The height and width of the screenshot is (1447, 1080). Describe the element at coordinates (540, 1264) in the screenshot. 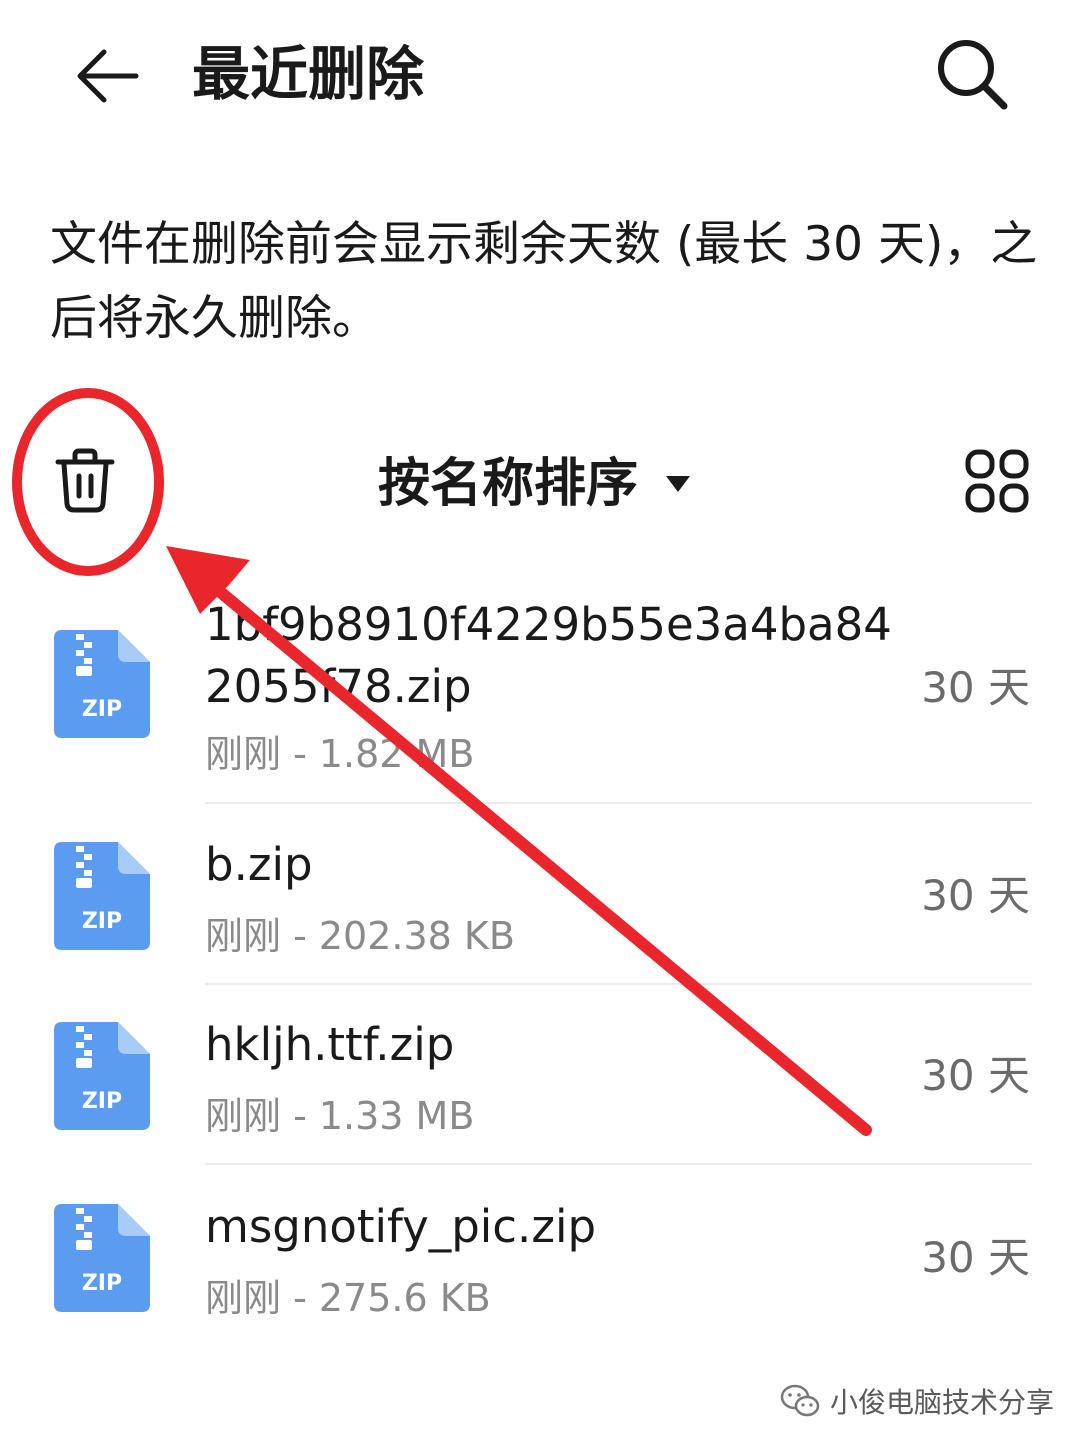

I see `file-list-item: ZIP msgnotify_pic.zip 刚刚 - 275.6 KB 30 天` at that location.